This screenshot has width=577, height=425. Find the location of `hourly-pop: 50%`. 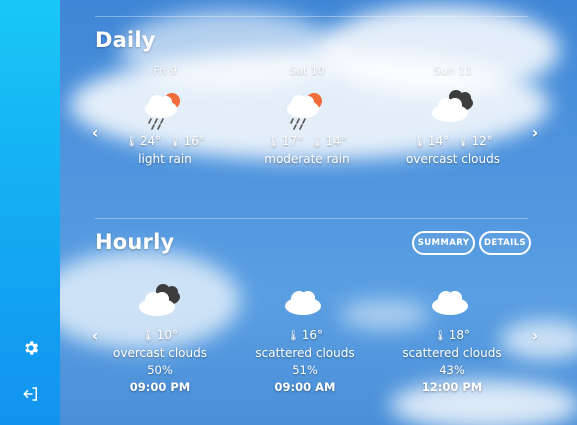

hourly-pop: 50% is located at coordinates (160, 370).